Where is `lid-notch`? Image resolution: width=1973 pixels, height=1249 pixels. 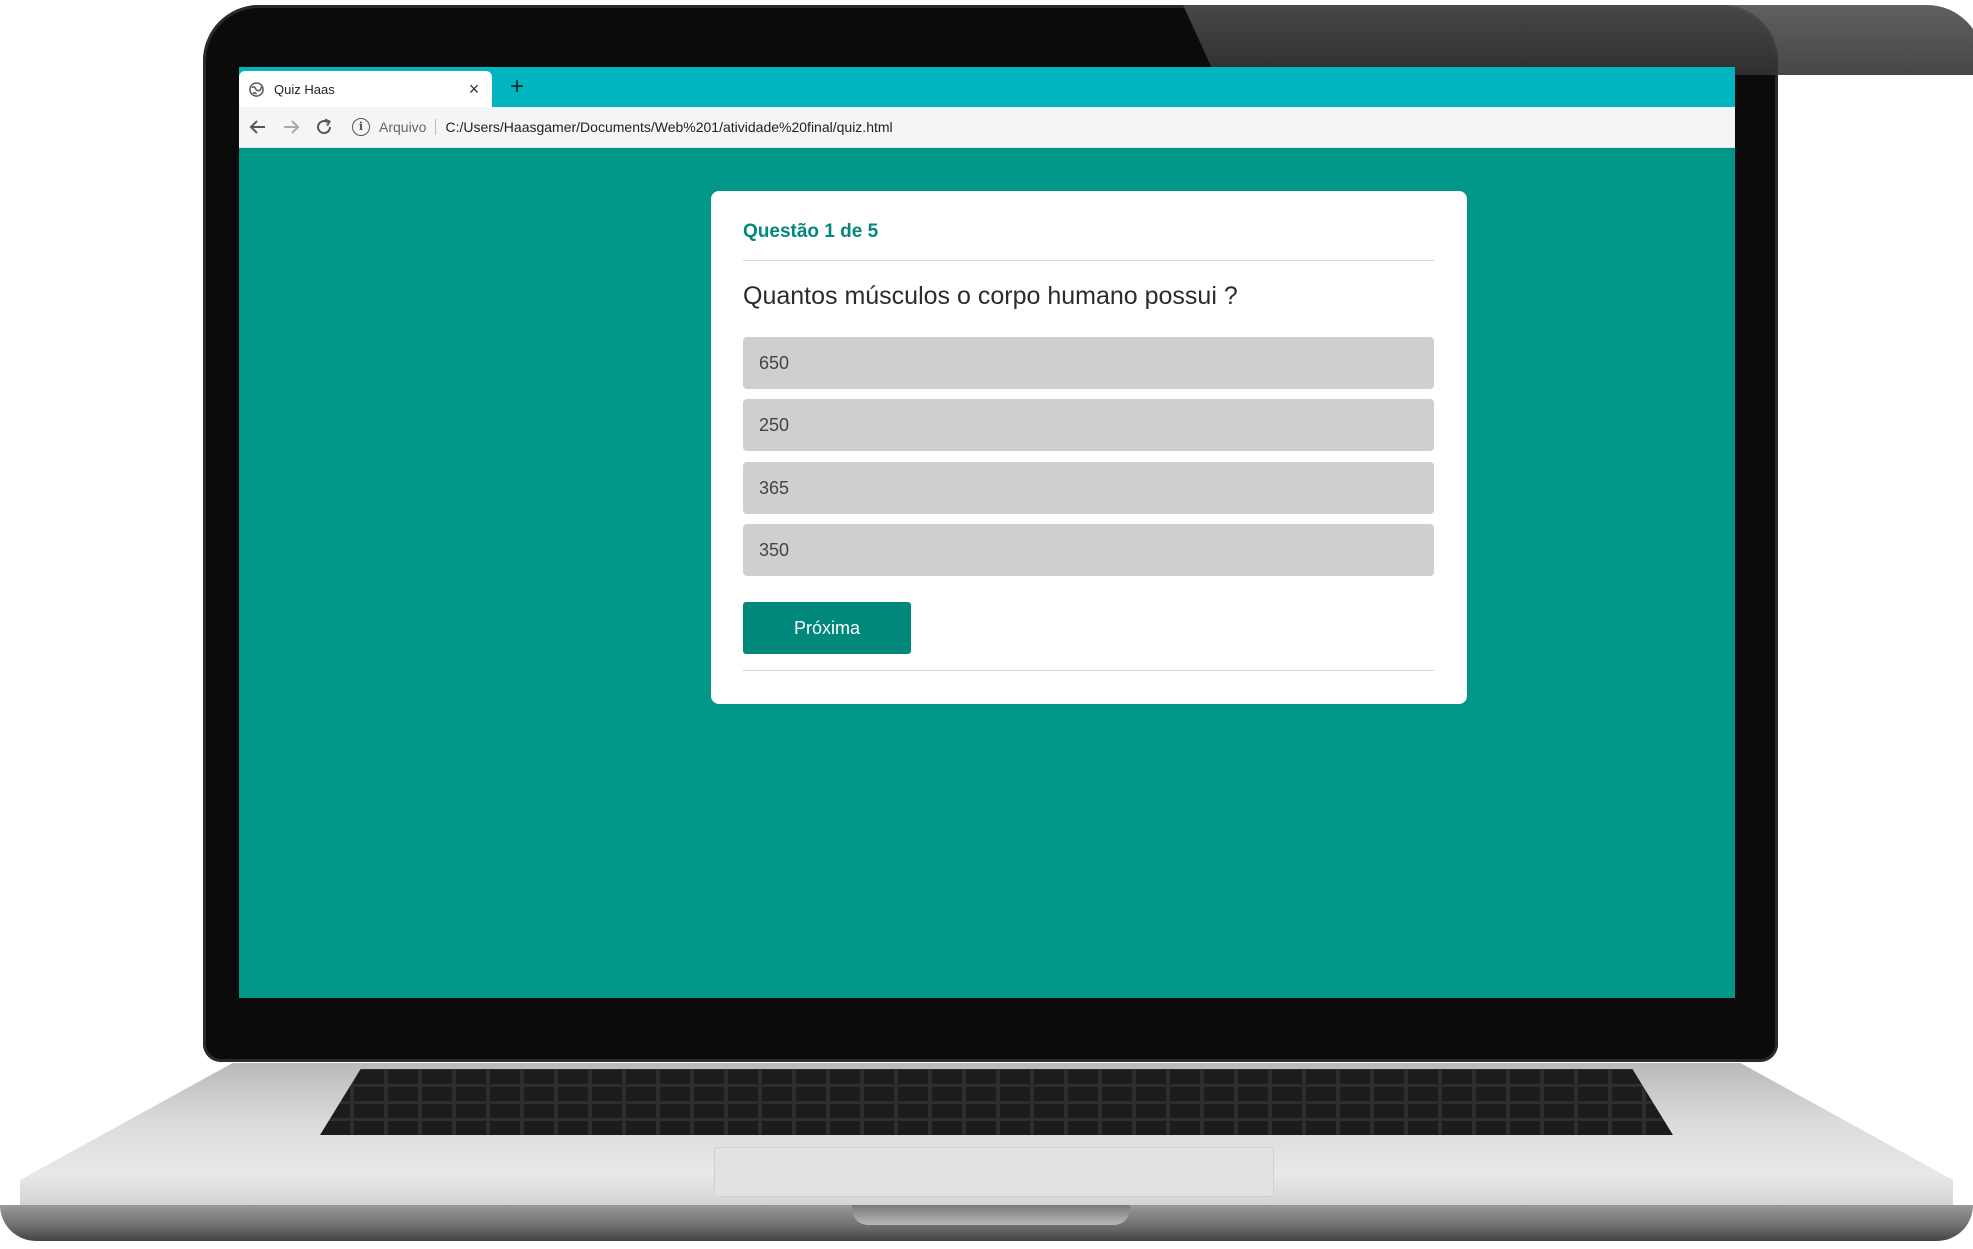
lid-notch is located at coordinates (991, 1215).